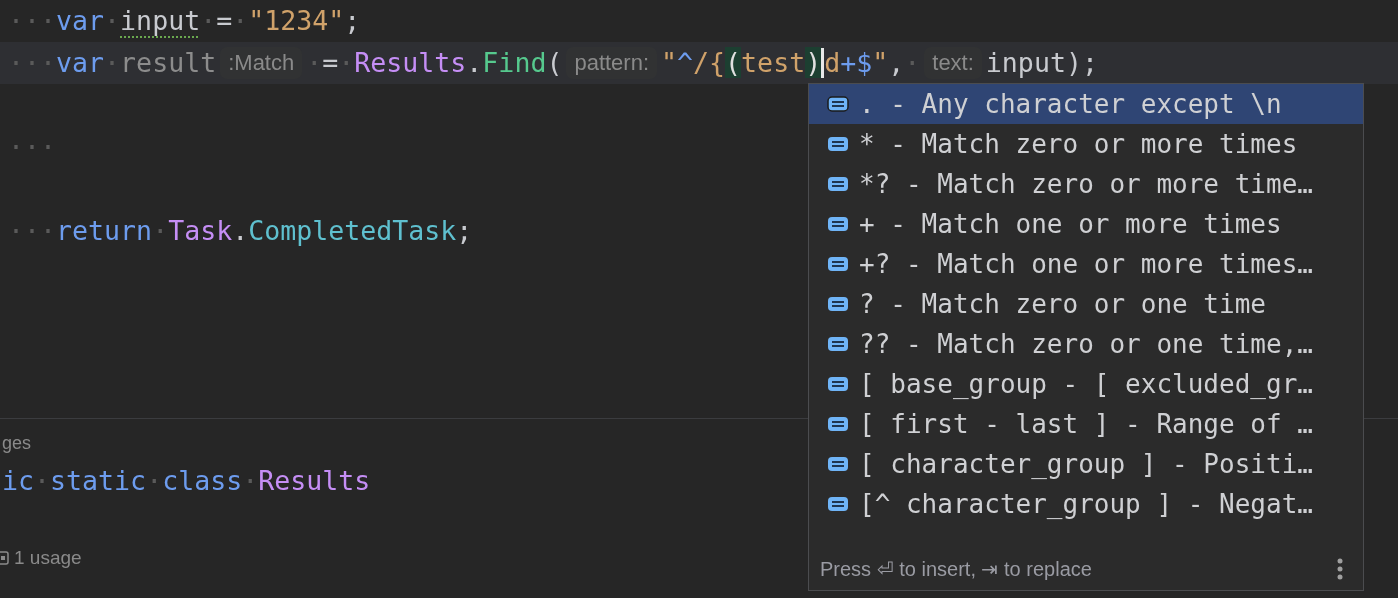 This screenshot has height=598, width=1398. Describe the element at coordinates (32, 147) in the screenshot. I see `code-text: ···` at that location.